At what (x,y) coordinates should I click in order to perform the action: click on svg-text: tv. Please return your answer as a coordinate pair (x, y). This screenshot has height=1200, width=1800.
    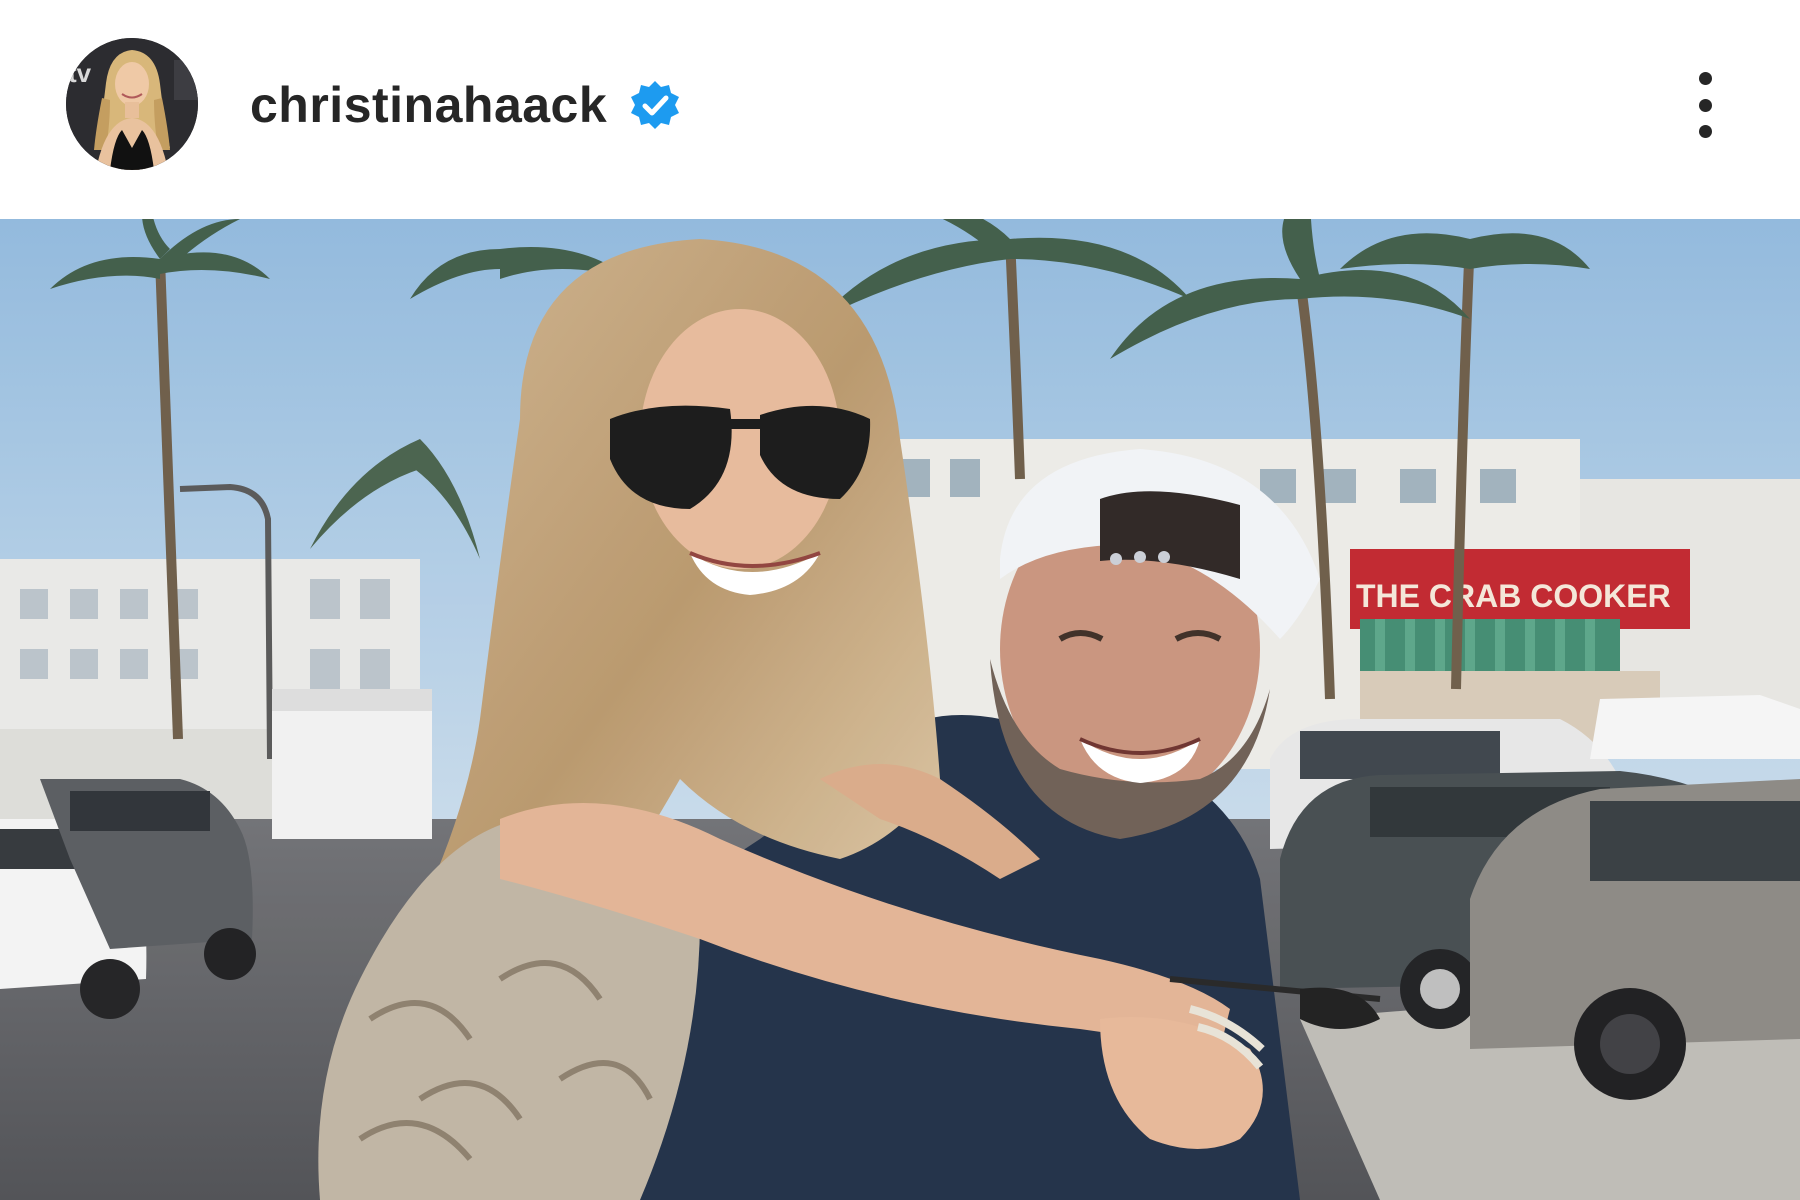
    Looking at the image, I should click on (80, 73).